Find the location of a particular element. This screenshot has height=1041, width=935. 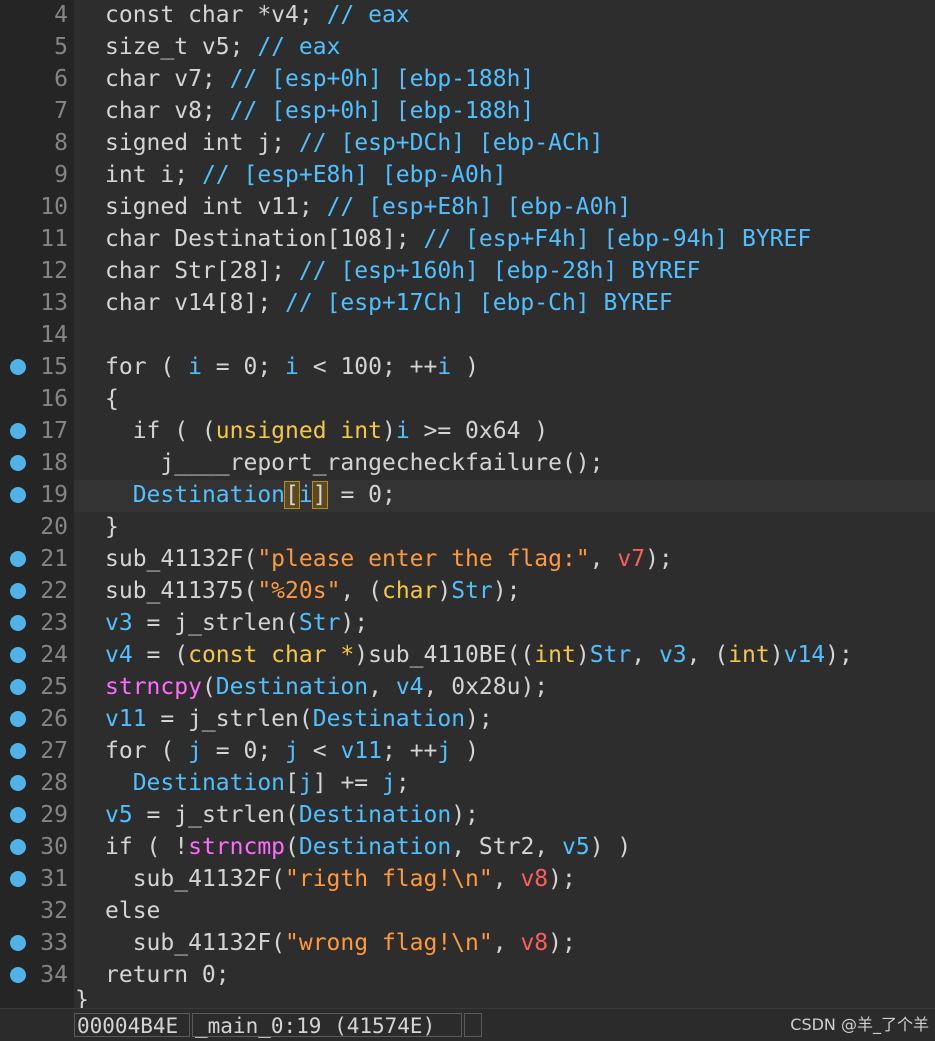

code-line: 19 Destination[i] = 0; is located at coordinates (467, 496).